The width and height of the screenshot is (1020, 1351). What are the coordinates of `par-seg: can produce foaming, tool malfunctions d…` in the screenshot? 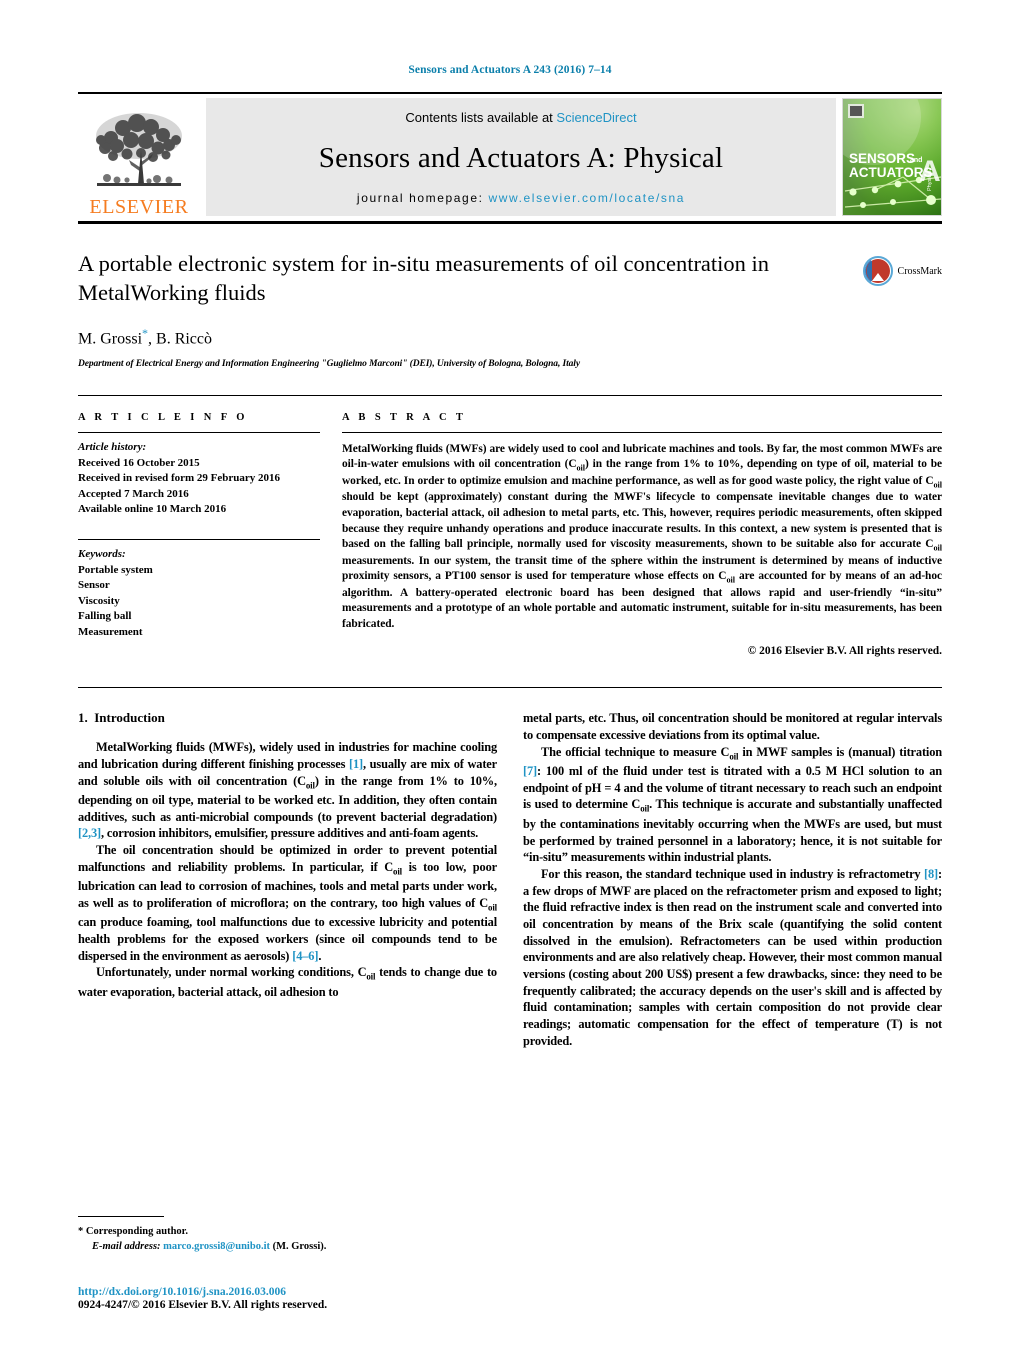 It's located at (287, 939).